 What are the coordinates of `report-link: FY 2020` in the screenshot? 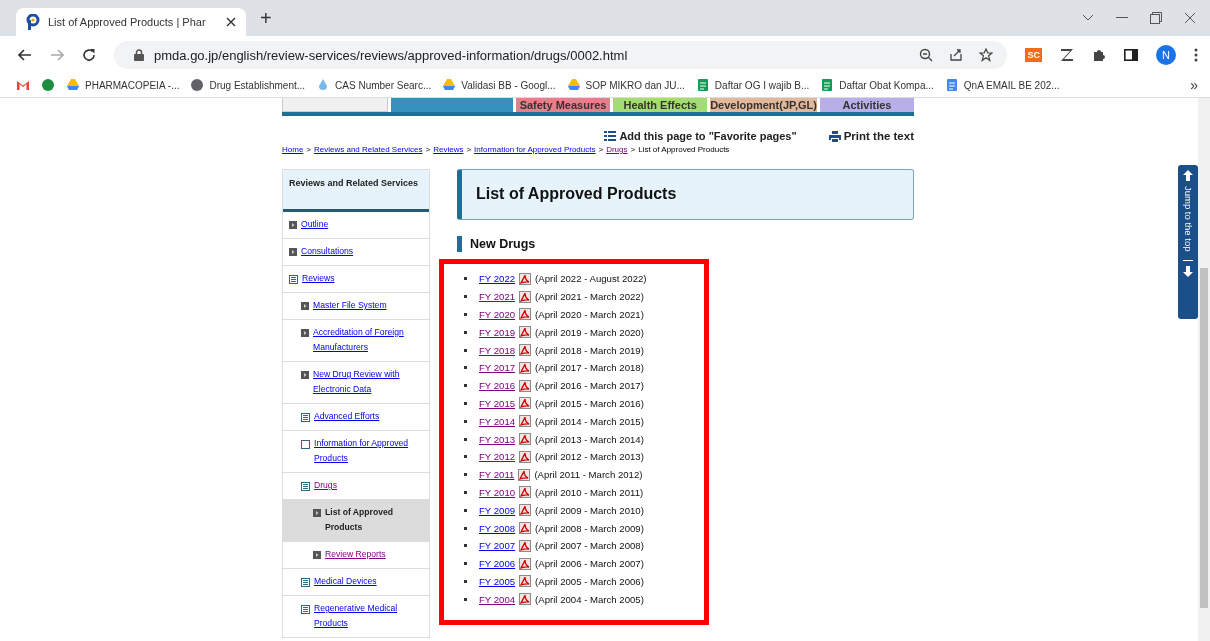 It's located at (497, 314).